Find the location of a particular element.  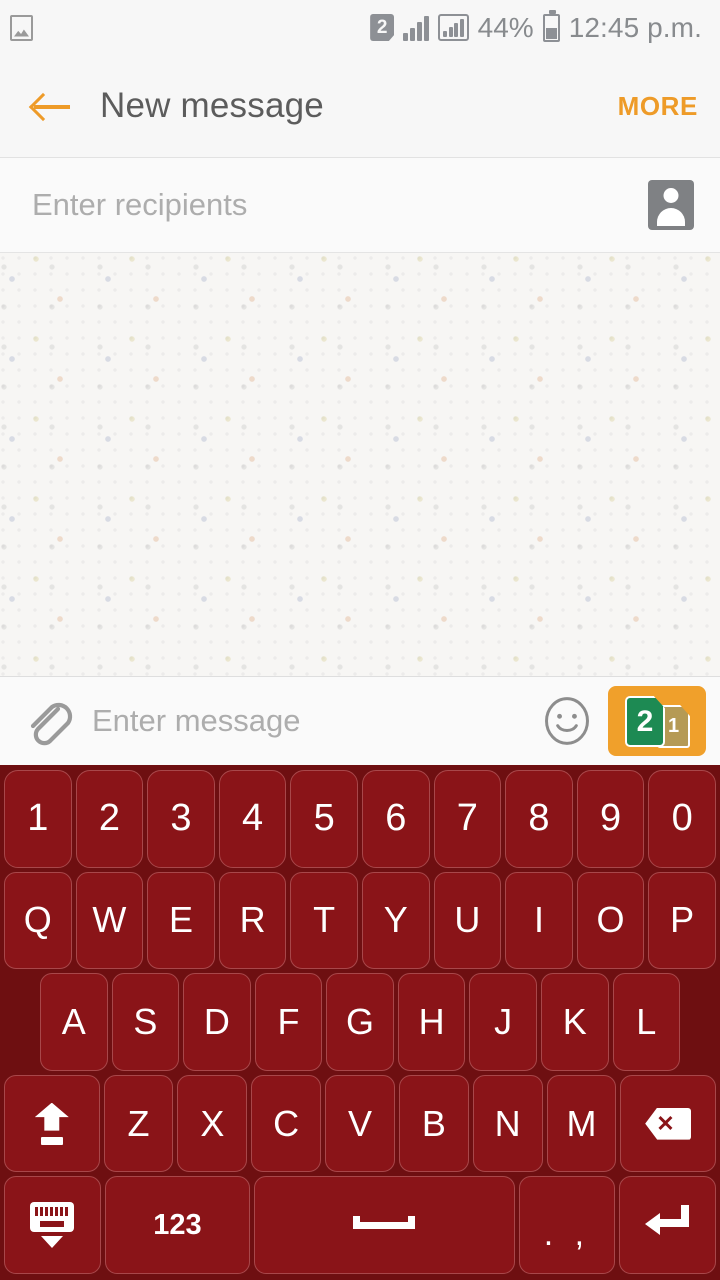

key-n: N is located at coordinates (507, 1123).